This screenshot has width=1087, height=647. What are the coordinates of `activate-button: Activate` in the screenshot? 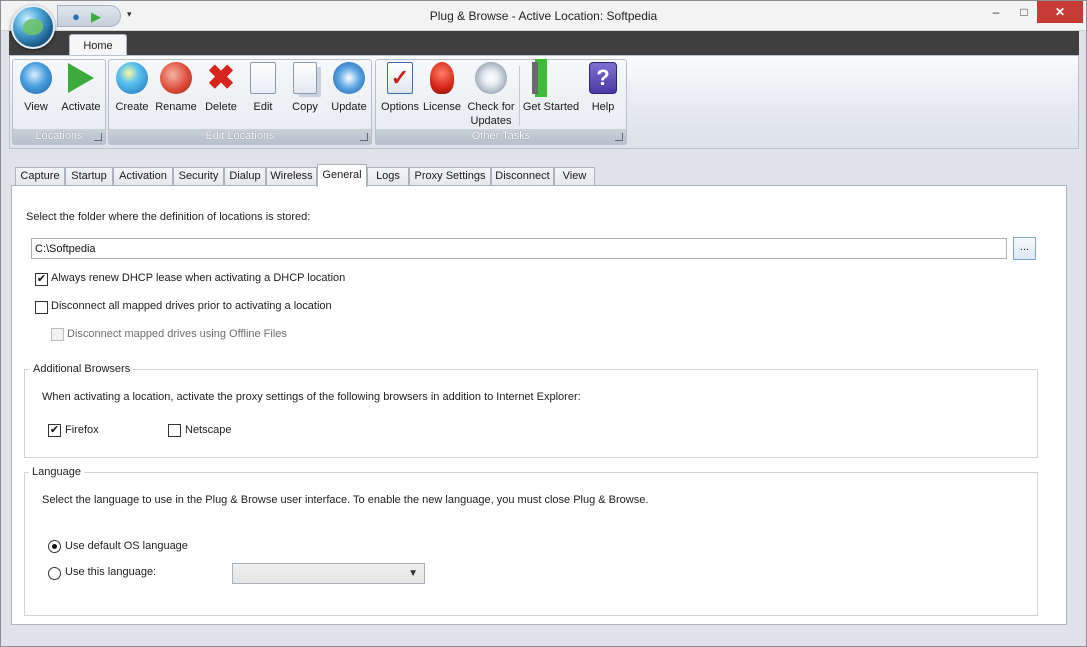 It's located at (81, 88).